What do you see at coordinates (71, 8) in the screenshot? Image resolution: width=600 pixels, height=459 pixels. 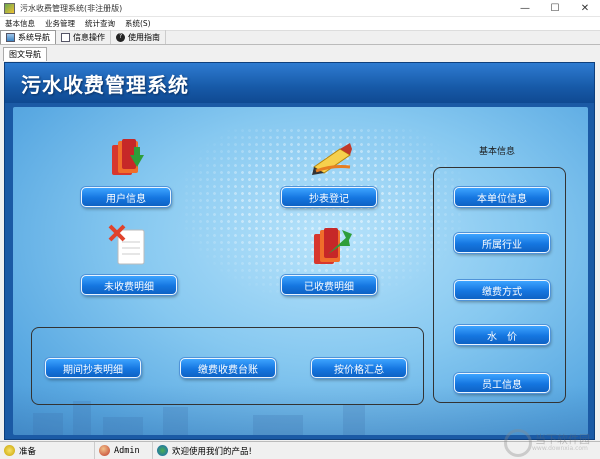 I see `window-title: 污水收费管理系统(非注册版)` at bounding box center [71, 8].